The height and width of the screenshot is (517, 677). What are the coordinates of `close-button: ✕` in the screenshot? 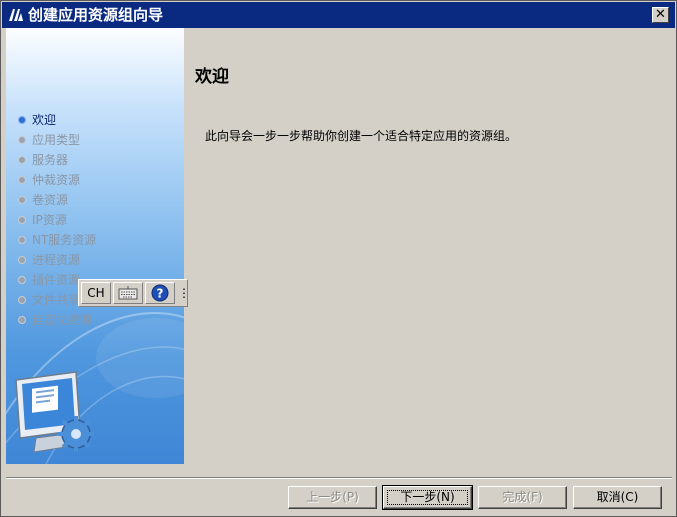 It's located at (660, 15).